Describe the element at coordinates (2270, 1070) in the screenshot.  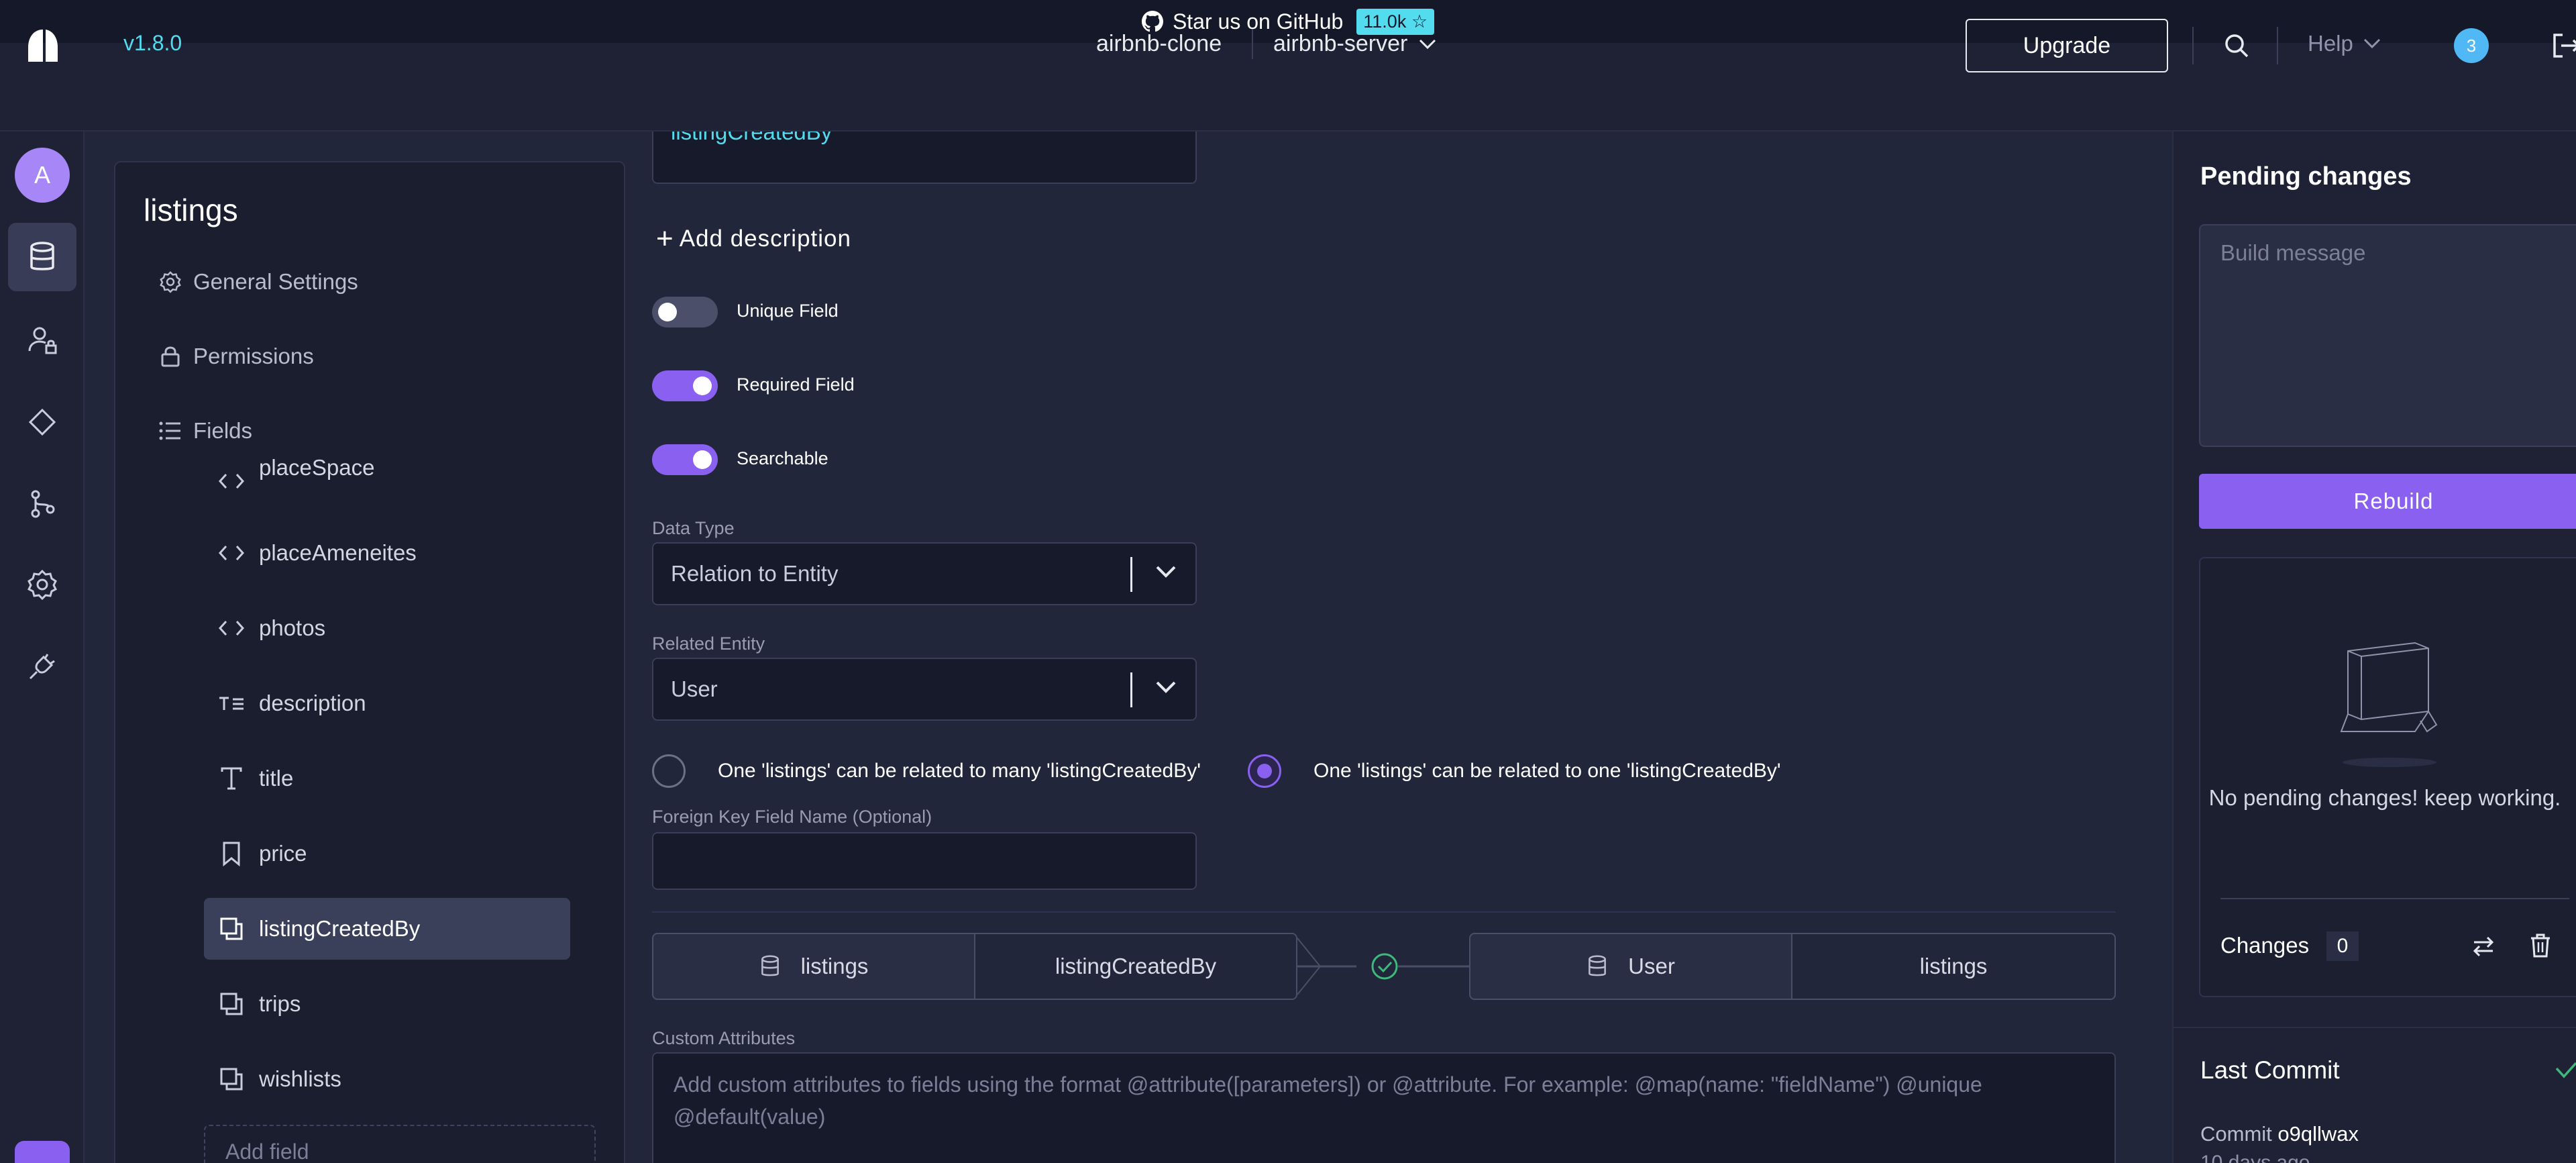
I see `last-commit-title: Last Commit` at that location.